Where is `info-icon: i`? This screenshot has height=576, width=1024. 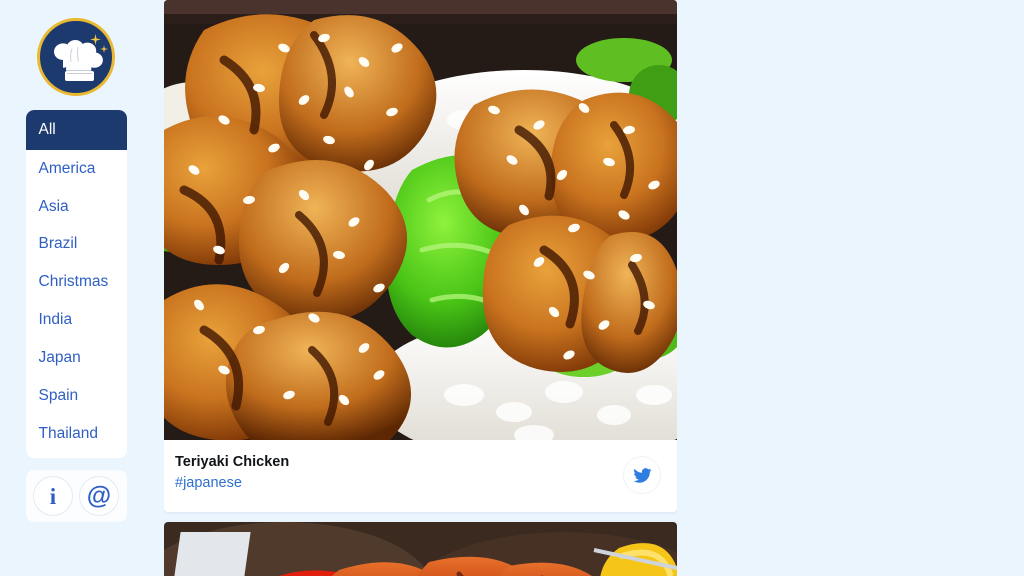
info-icon: i is located at coordinates (53, 496).